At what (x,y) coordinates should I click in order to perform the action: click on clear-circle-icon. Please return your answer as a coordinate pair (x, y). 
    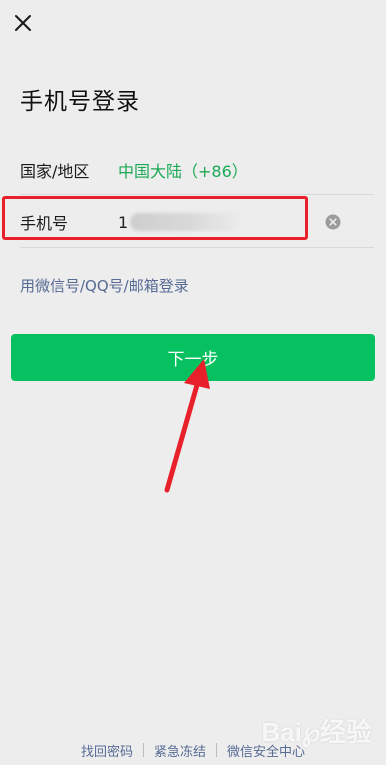
    Looking at the image, I should click on (333, 222).